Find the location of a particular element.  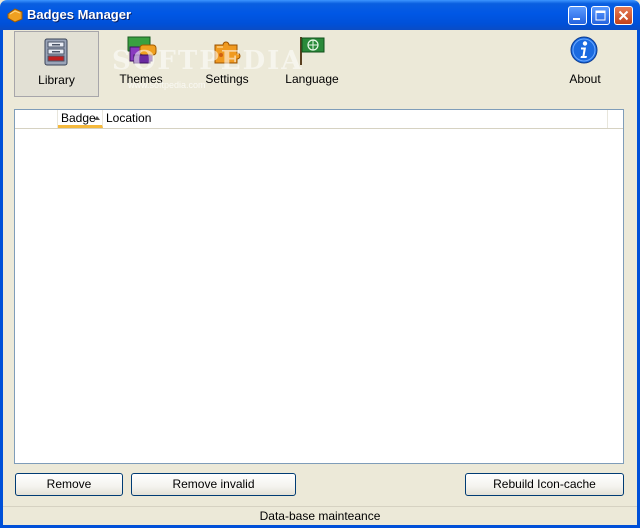

remove-invalid-button: Remove invalid is located at coordinates (213, 484).